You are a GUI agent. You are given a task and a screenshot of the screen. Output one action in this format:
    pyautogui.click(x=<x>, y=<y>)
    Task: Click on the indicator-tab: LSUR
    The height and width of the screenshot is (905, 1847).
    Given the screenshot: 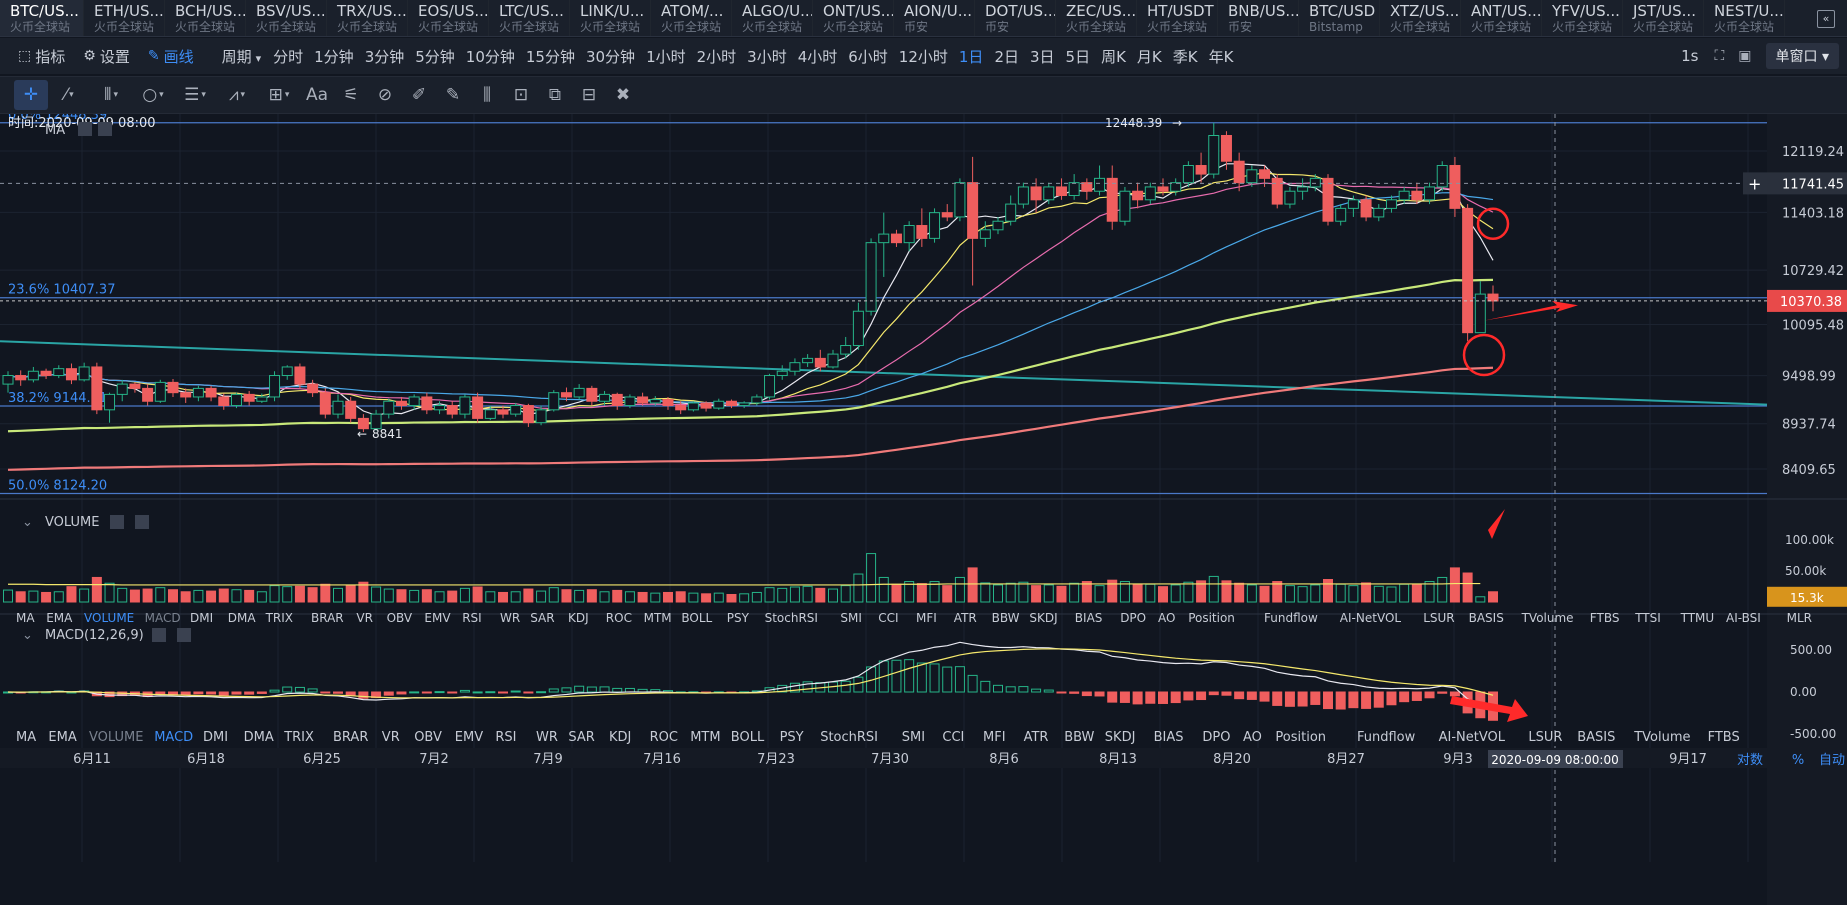 What is the action you would take?
    pyautogui.click(x=1438, y=618)
    